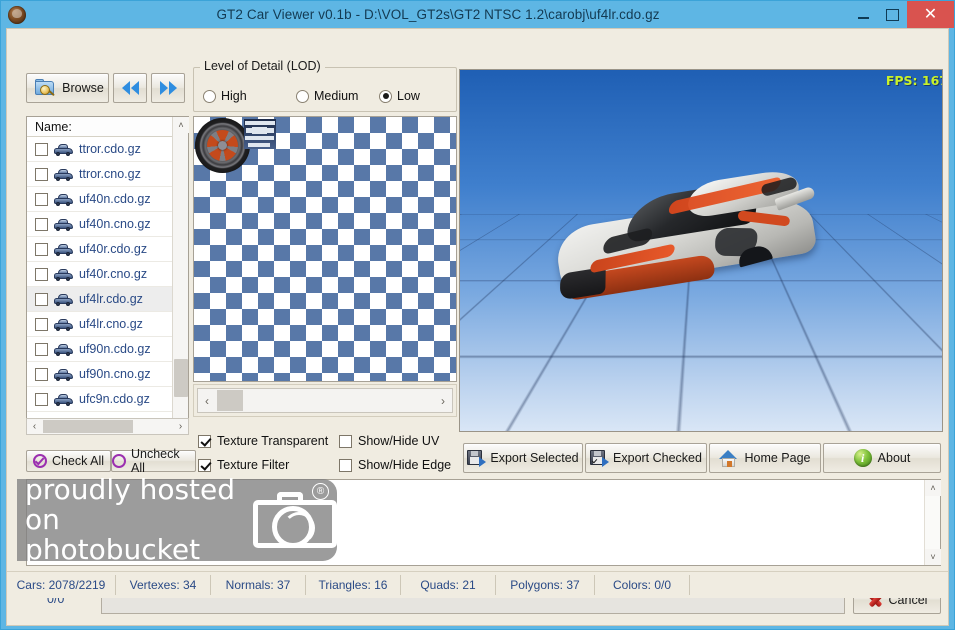 Image resolution: width=955 pixels, height=630 pixels. Describe the element at coordinates (107, 127) in the screenshot. I see `file-list-header: Name:` at that location.